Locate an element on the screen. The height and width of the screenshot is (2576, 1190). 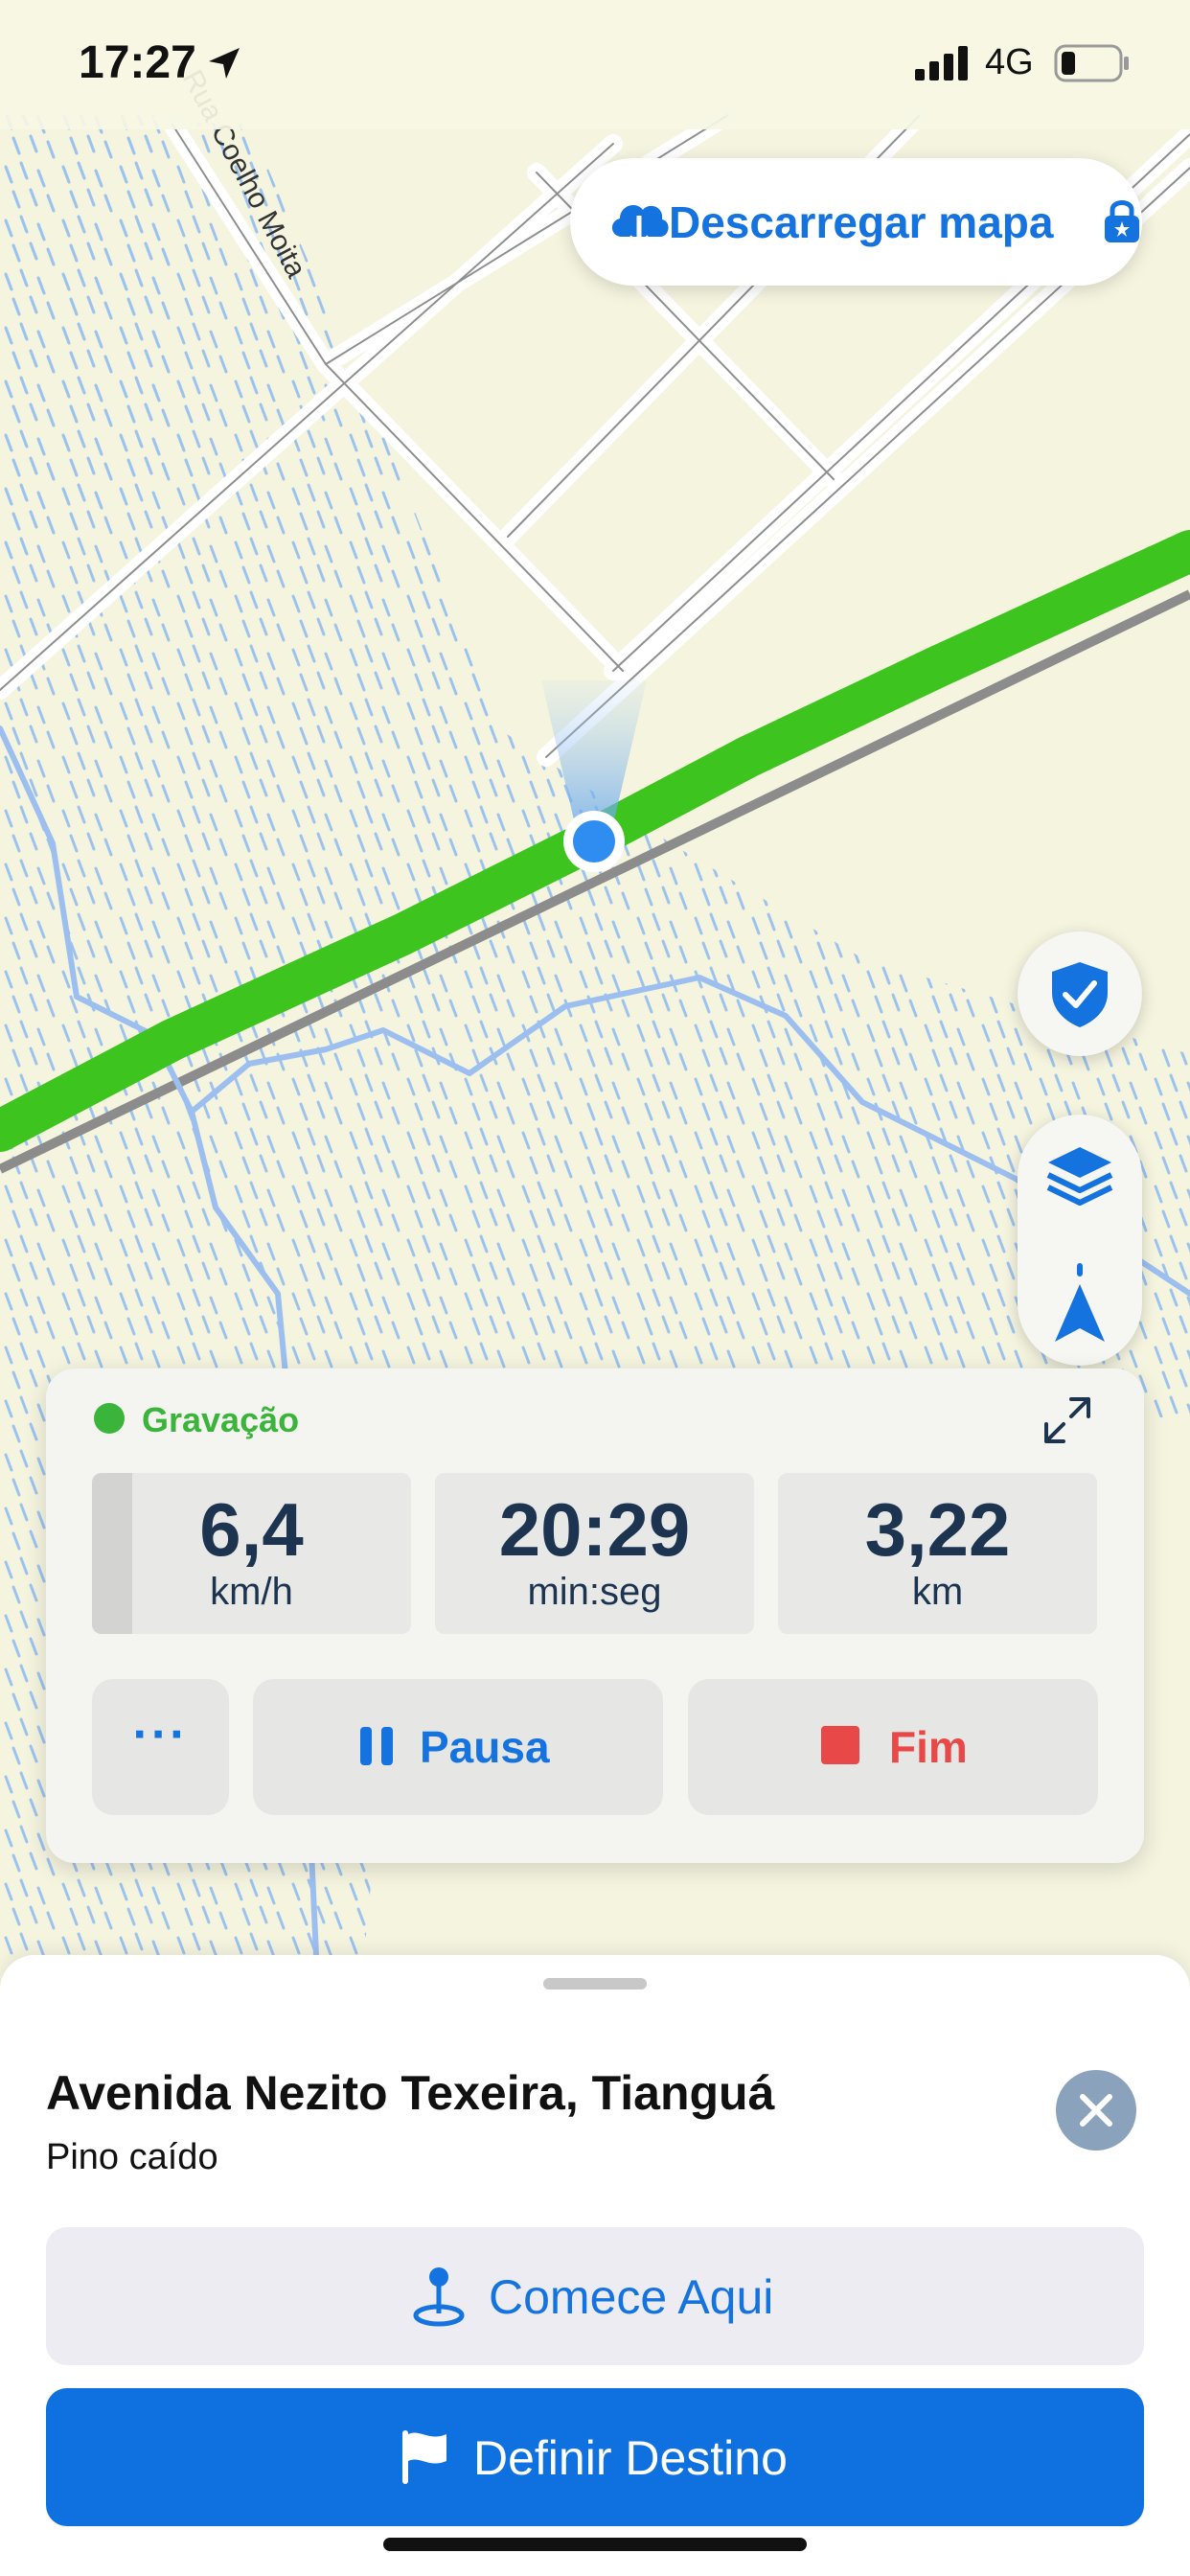
speed-value: 6,4 is located at coordinates (251, 1529).